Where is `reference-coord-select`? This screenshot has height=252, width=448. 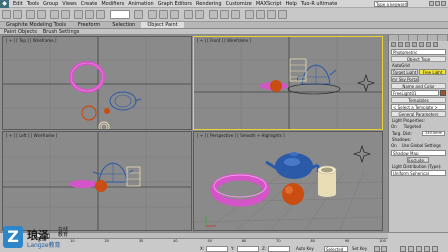 reference-coord-select is located at coordinates (120, 14).